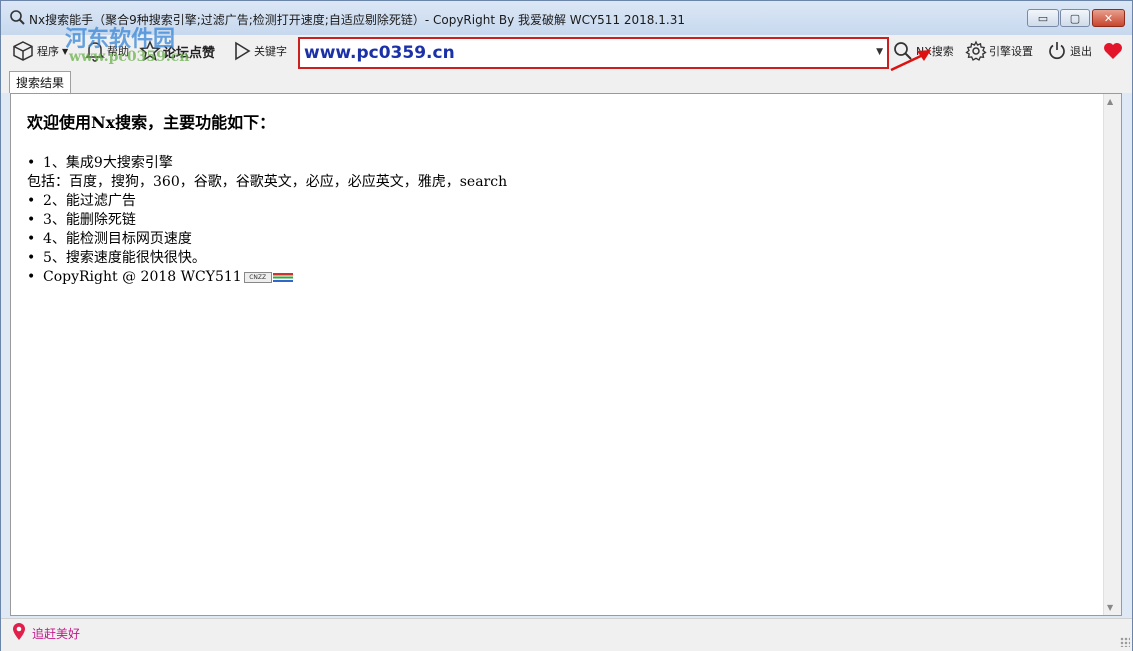 Image resolution: width=1133 pixels, height=651 pixels. I want to click on resize-grip-icon, so click(1125, 642).